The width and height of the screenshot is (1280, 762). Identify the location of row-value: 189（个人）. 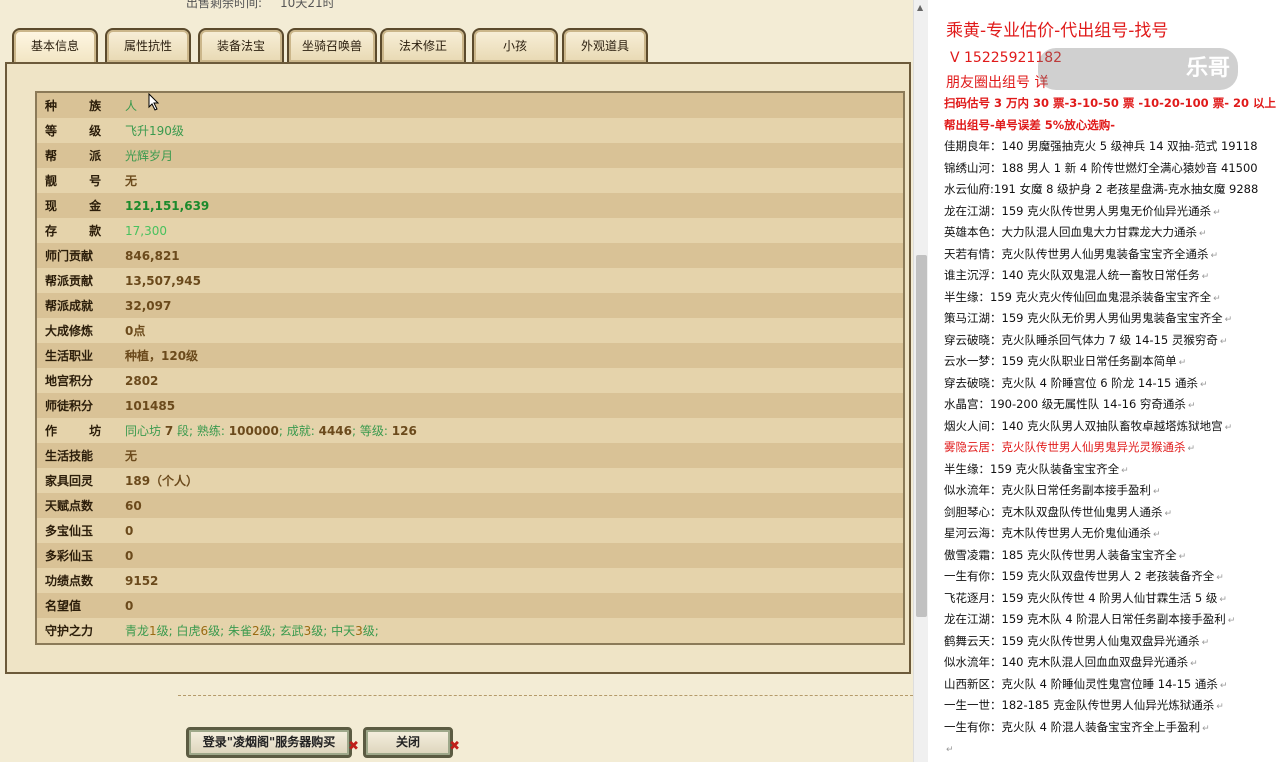
(162, 481).